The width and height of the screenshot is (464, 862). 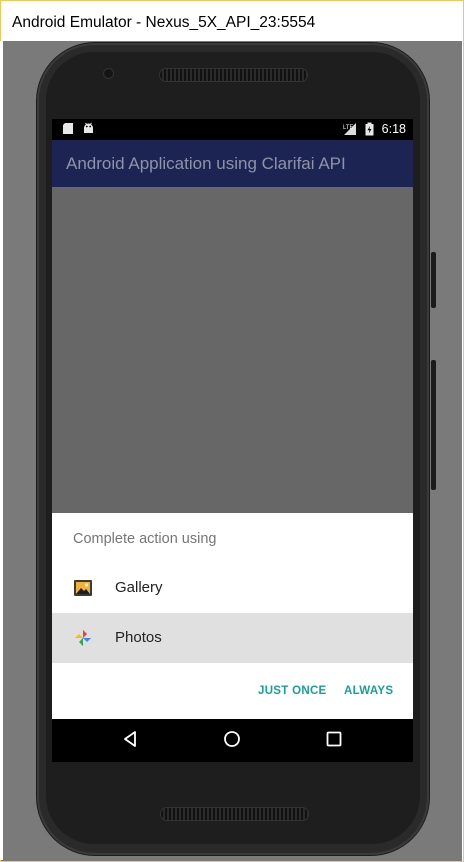 I want to click on just-once-button: JUST ONCE, so click(x=292, y=691).